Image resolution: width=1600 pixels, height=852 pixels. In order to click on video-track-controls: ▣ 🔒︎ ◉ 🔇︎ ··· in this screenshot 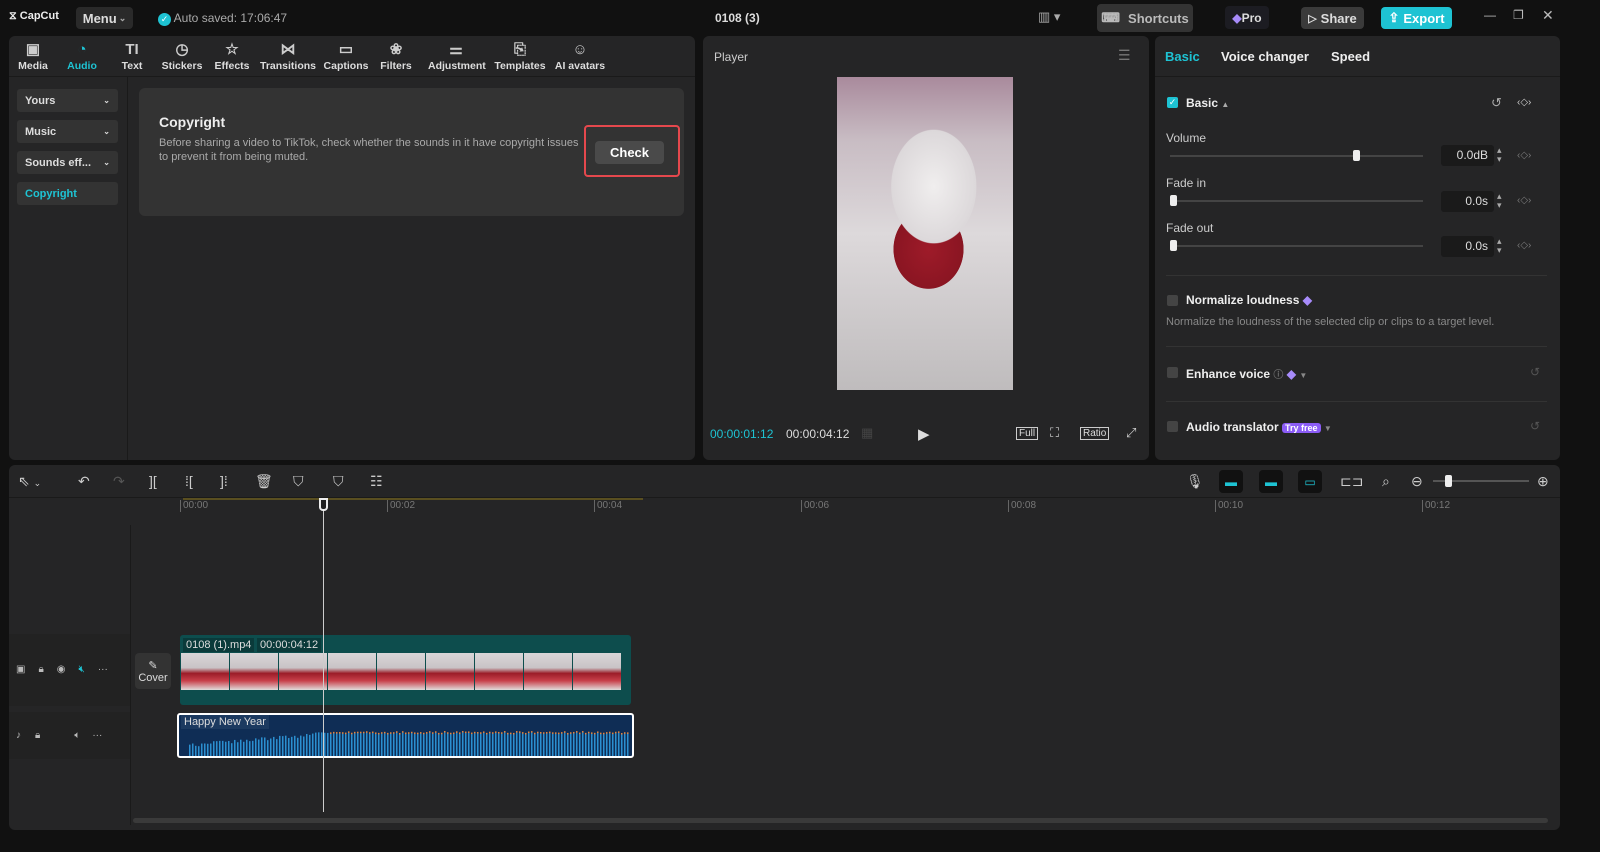, I will do `click(62, 669)`.